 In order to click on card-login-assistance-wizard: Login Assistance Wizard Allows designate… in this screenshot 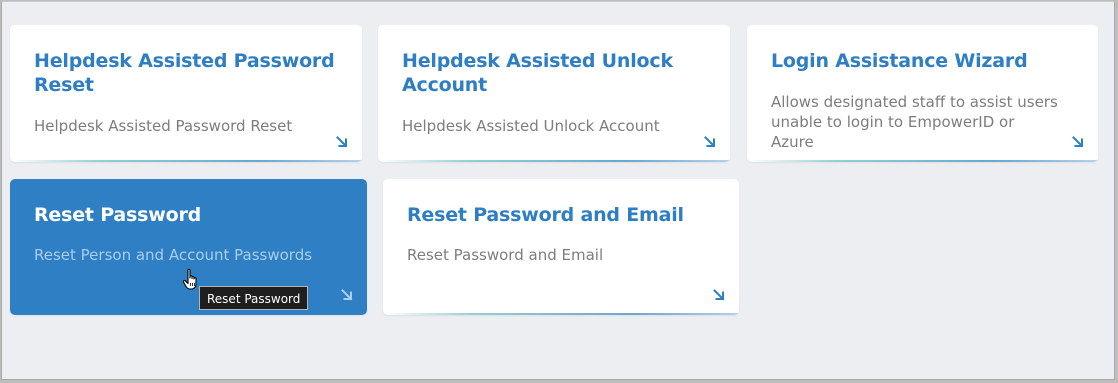, I will do `click(922, 93)`.